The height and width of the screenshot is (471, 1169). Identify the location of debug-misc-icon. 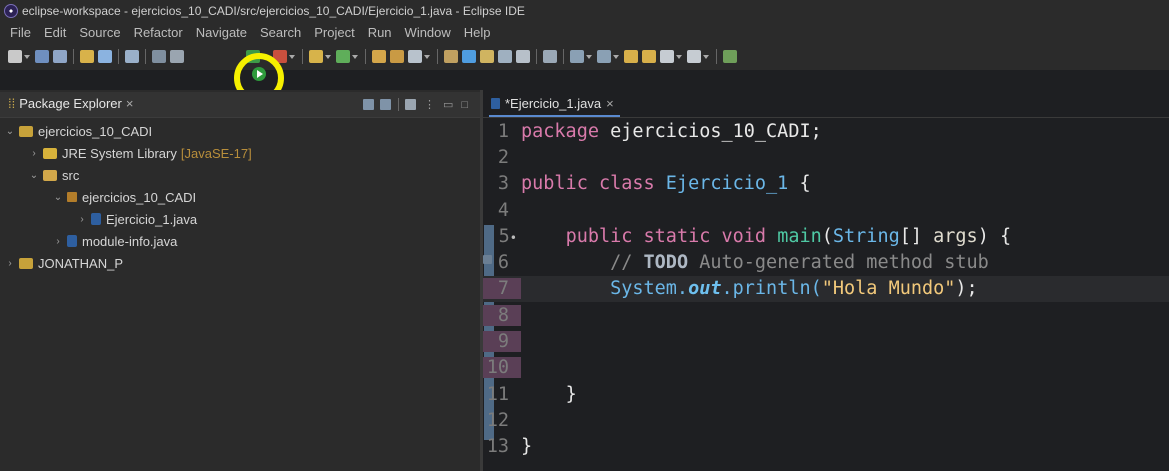
(177, 56).